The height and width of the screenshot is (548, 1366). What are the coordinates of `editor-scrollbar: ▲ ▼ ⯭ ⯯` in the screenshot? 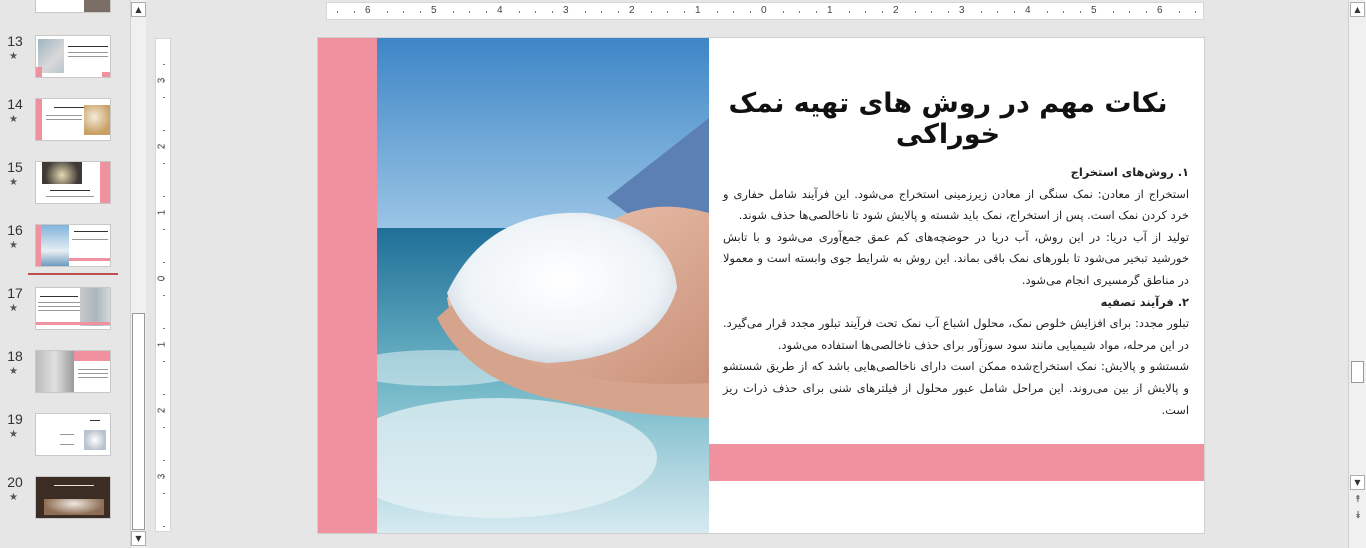 It's located at (1357, 274).